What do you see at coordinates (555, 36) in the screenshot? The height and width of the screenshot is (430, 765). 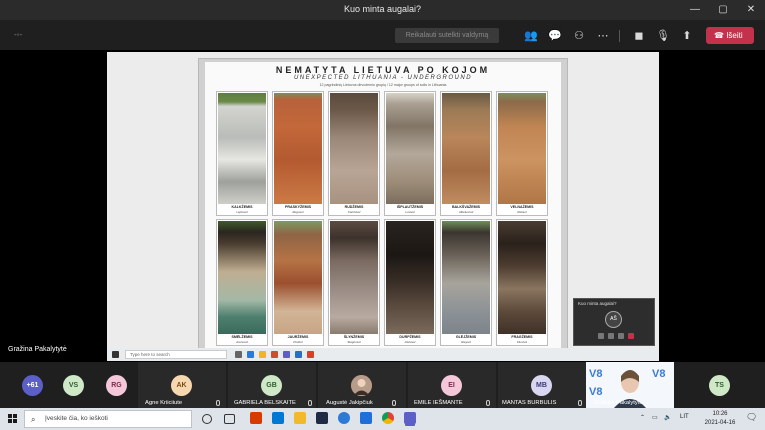 I see `chat-icon: 💬` at bounding box center [555, 36].